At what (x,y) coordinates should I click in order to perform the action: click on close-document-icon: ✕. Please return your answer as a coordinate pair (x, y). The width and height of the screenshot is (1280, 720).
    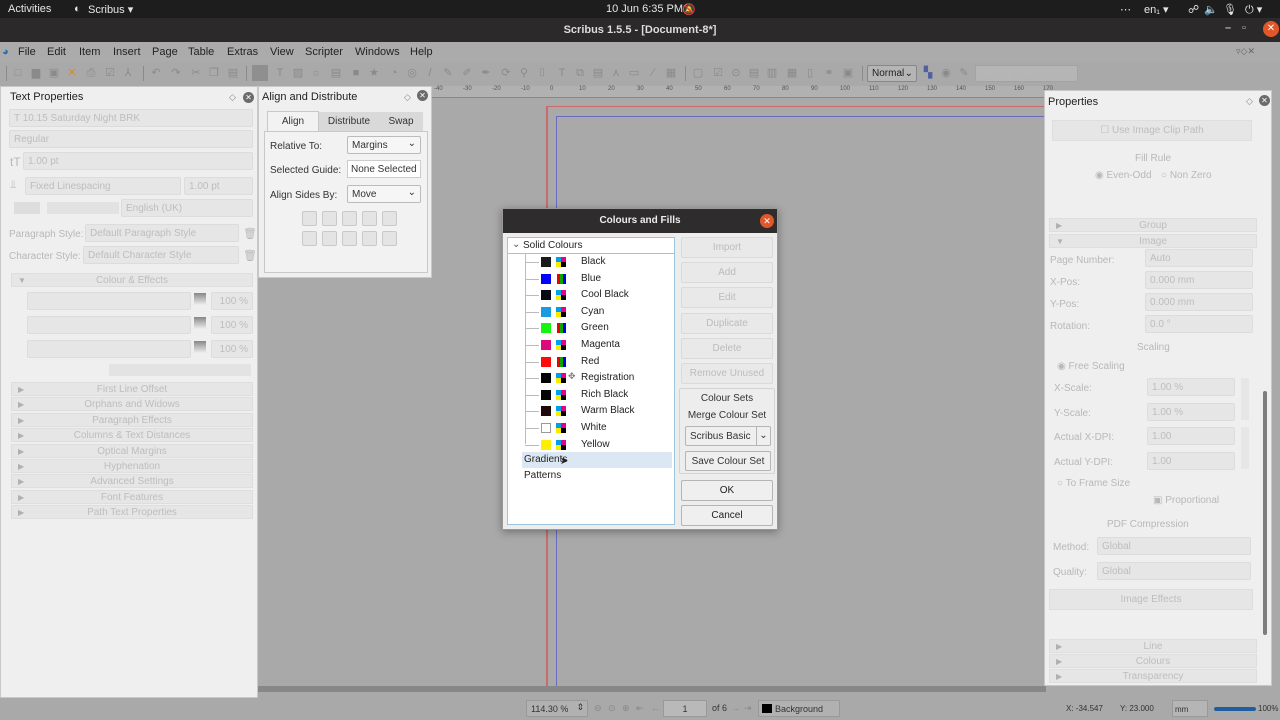
    Looking at the image, I should click on (72, 73).